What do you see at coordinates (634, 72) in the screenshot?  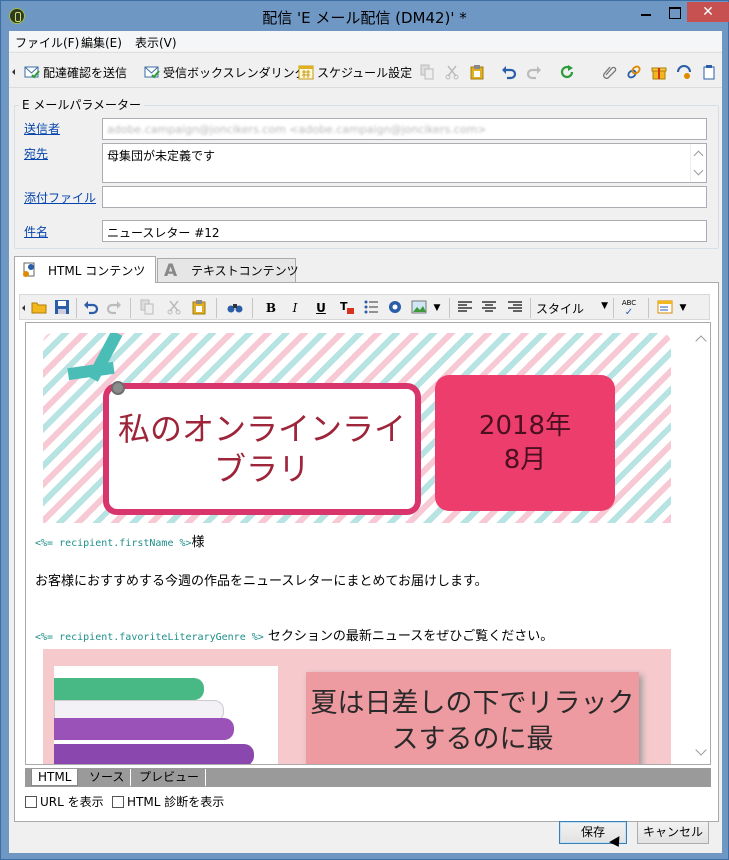 I see `link-icon` at bounding box center [634, 72].